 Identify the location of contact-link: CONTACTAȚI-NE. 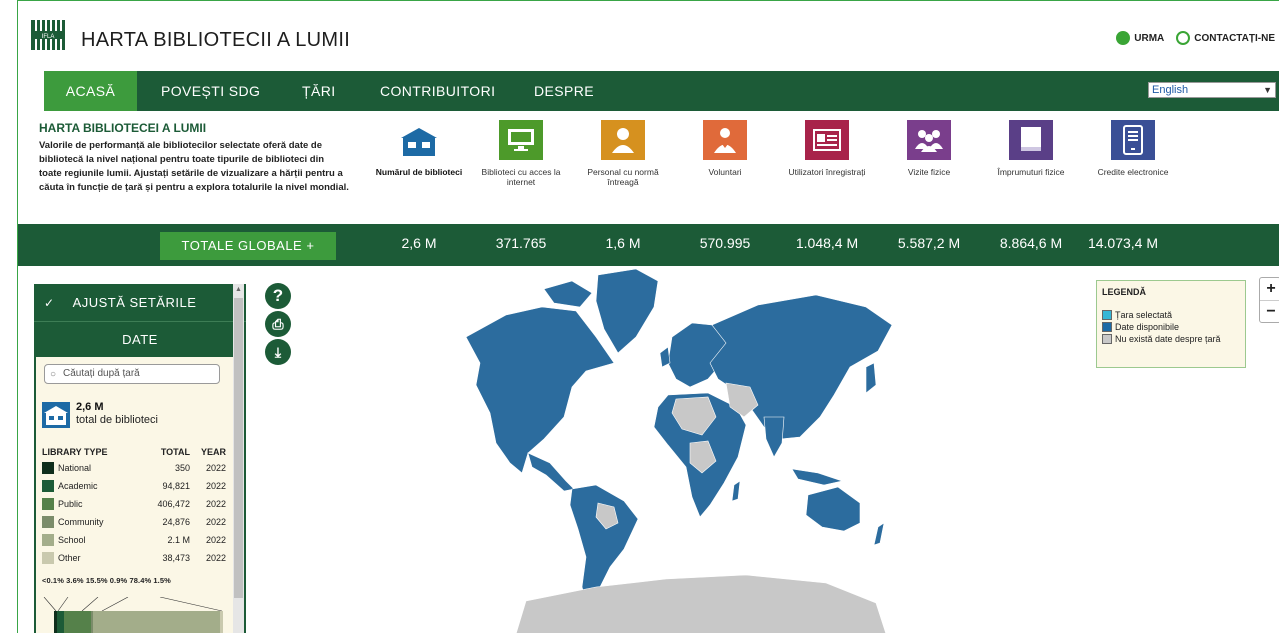
(1225, 38).